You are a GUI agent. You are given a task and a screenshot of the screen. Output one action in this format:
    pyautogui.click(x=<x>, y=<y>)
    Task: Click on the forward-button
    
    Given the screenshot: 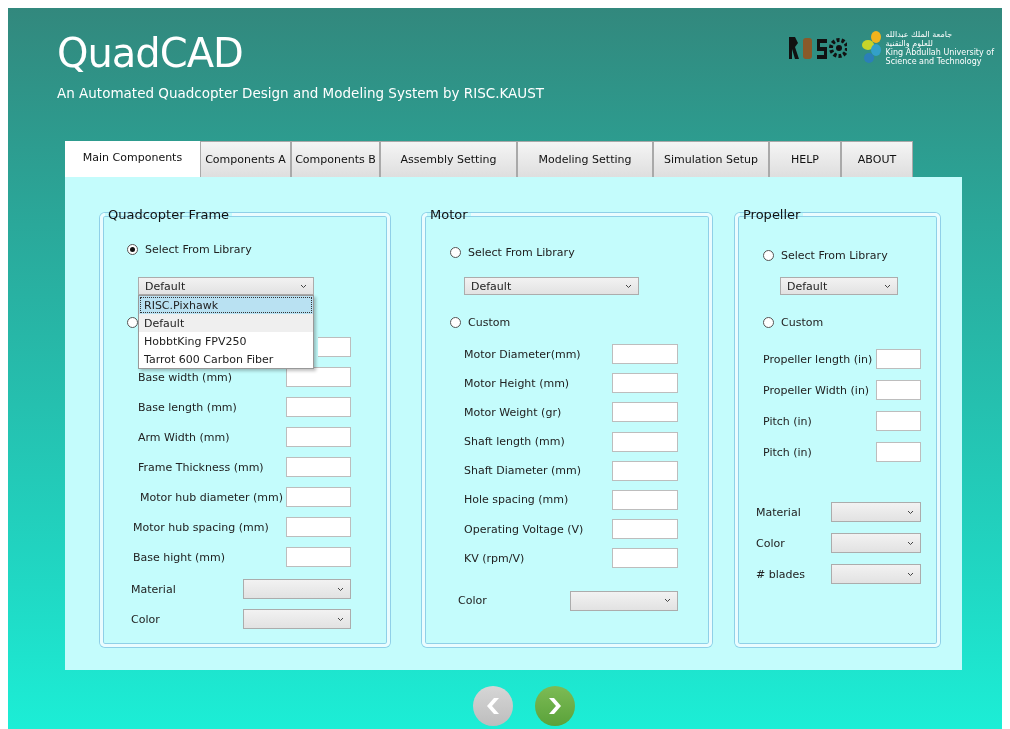 What is the action you would take?
    pyautogui.click(x=555, y=706)
    